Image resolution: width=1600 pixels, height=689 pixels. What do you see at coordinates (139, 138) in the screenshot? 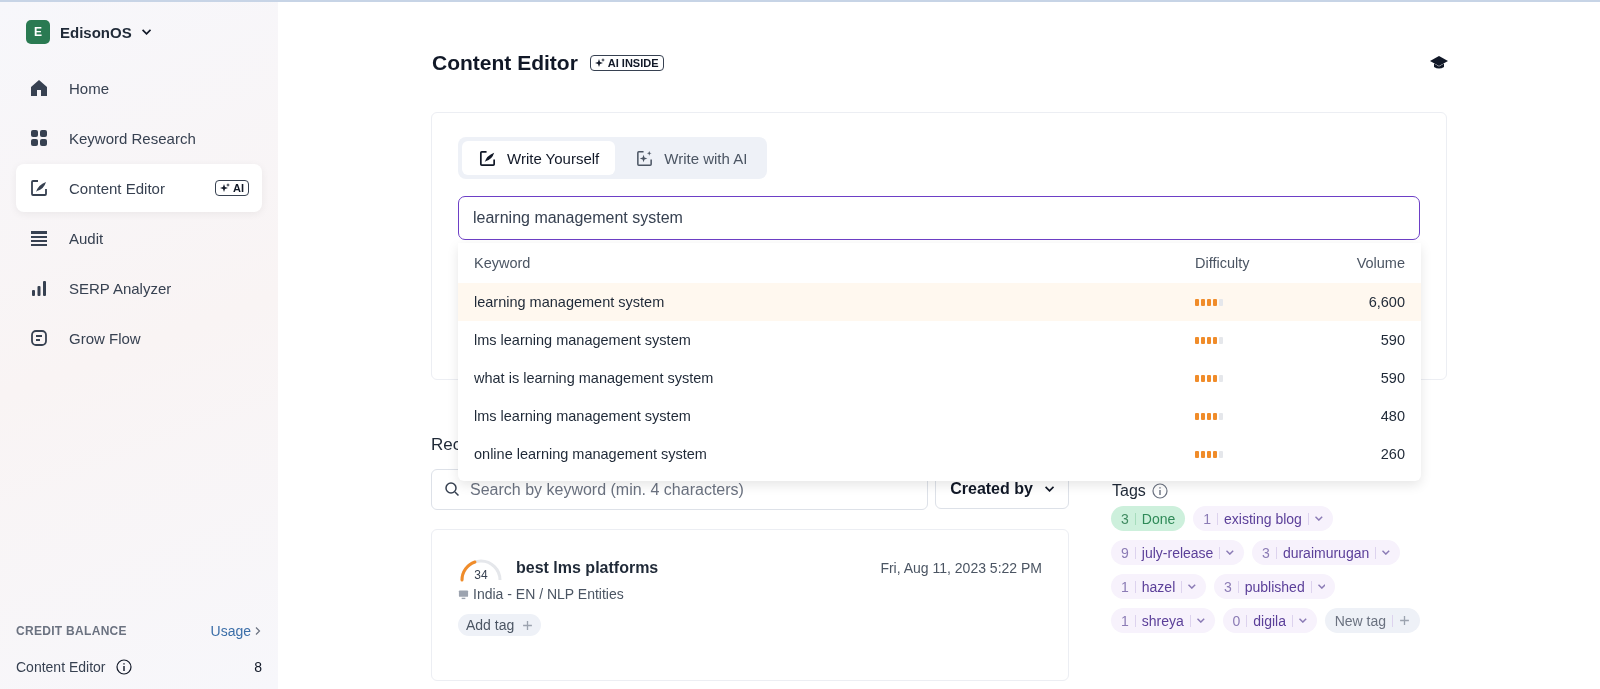
I see `sidebar-item: Keyword Research` at bounding box center [139, 138].